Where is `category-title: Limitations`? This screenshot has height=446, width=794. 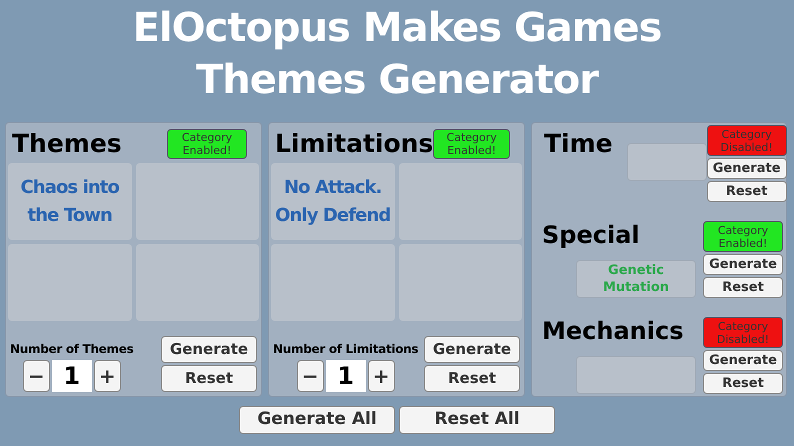 category-title: Limitations is located at coordinates (354, 144).